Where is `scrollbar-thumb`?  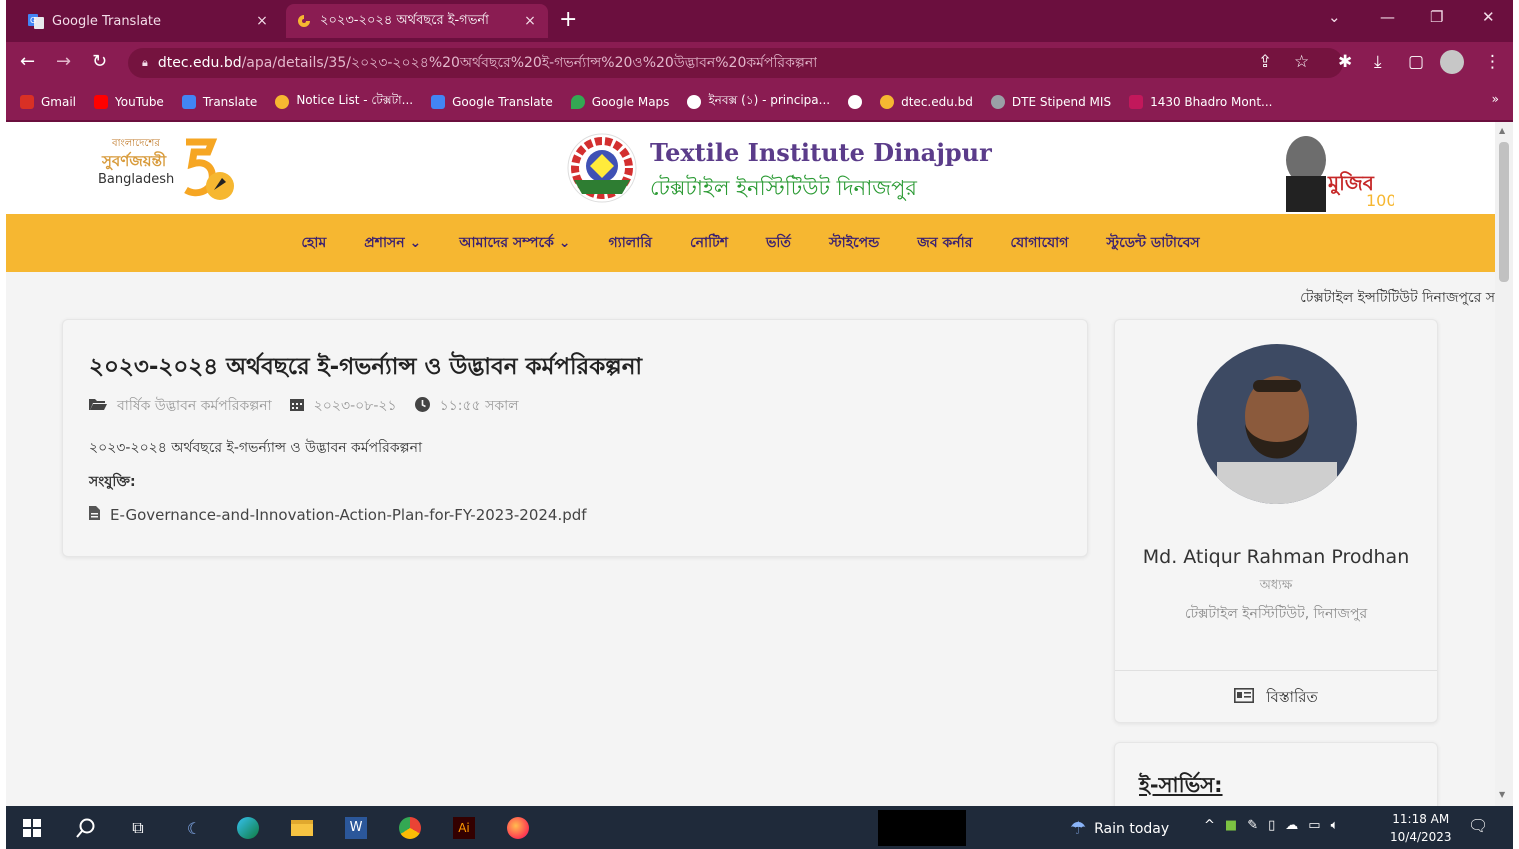 scrollbar-thumb is located at coordinates (1504, 212).